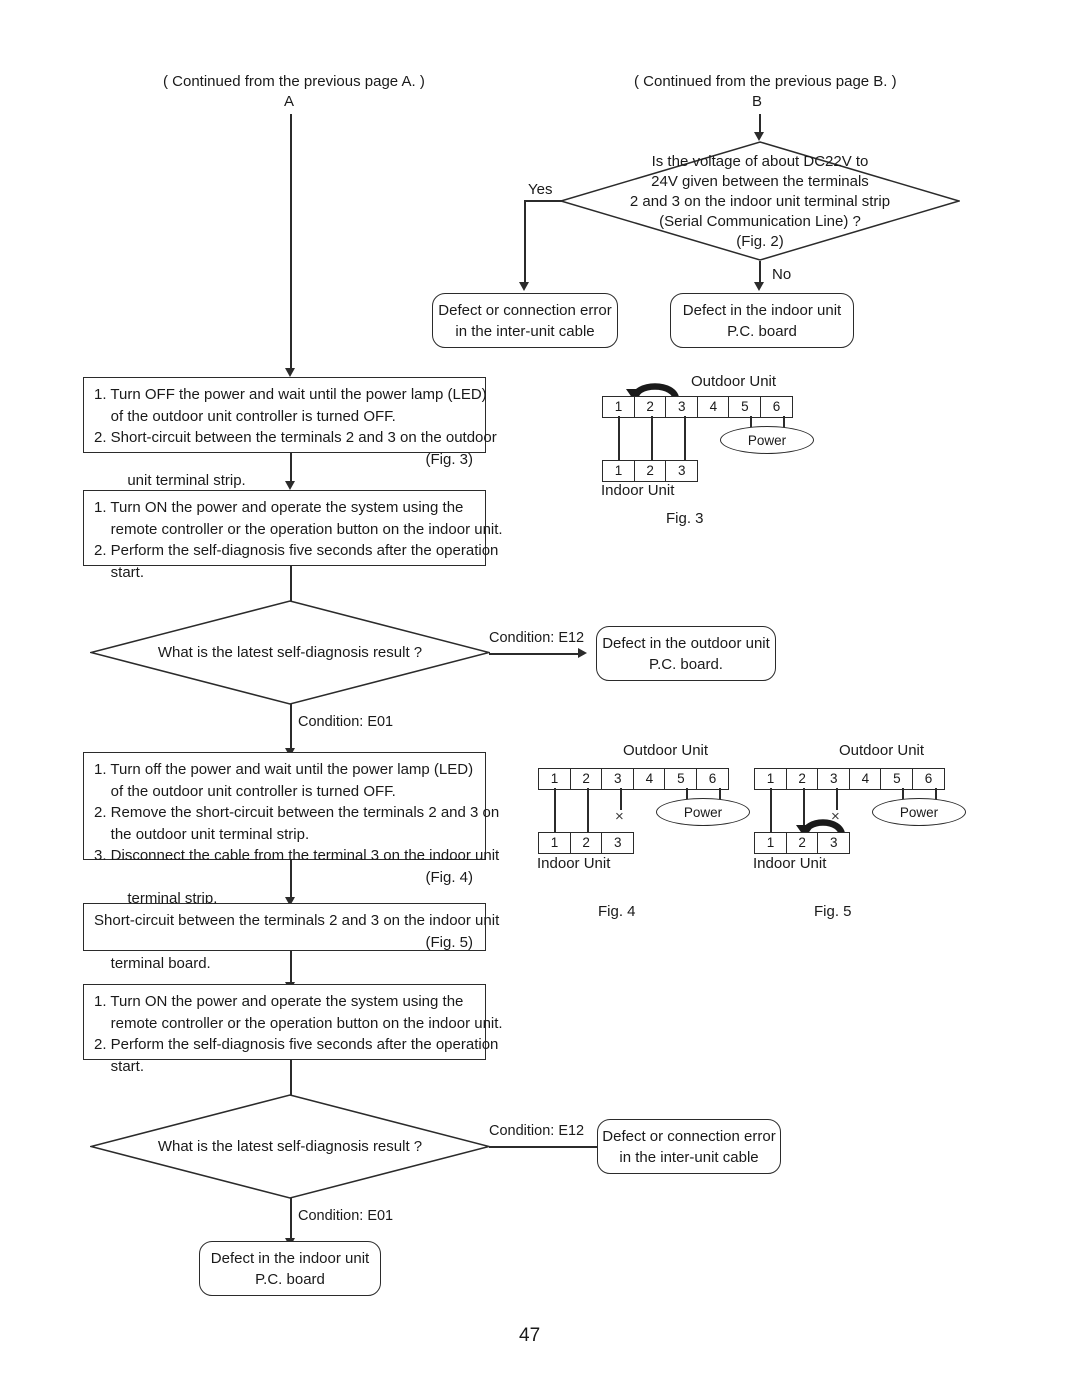 The width and height of the screenshot is (1080, 1397). I want to click on result-interunit-bottom-line-2: in the inter-unit cable, so click(689, 1157).